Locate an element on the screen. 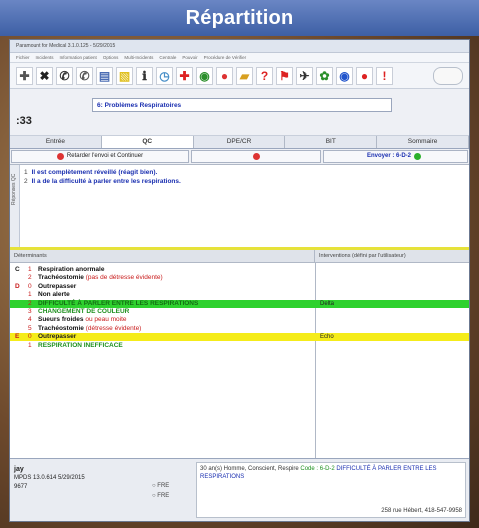  flag-icon: ⚑ is located at coordinates (284, 75).